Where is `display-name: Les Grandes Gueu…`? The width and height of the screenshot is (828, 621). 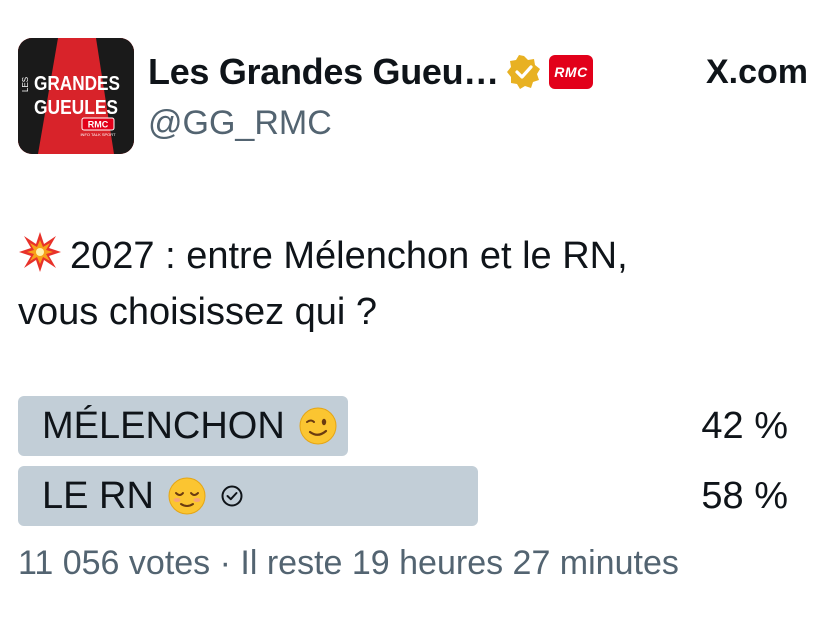
display-name: Les Grandes Gueu… is located at coordinates (323, 72).